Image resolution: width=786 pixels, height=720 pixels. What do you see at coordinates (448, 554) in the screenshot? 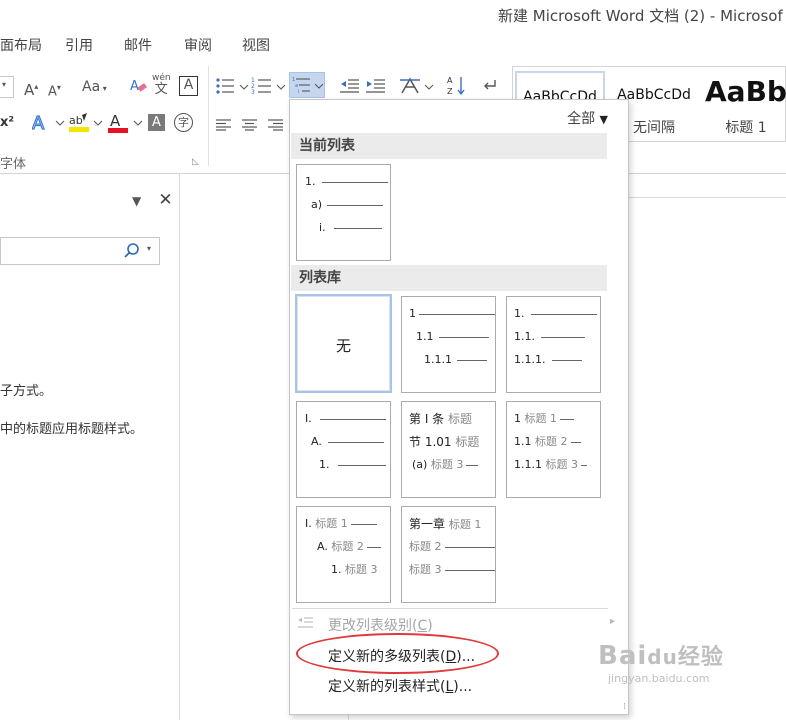
I see `list-tile-chapter: 第一章 标题 1 标题 2 标题 3` at bounding box center [448, 554].